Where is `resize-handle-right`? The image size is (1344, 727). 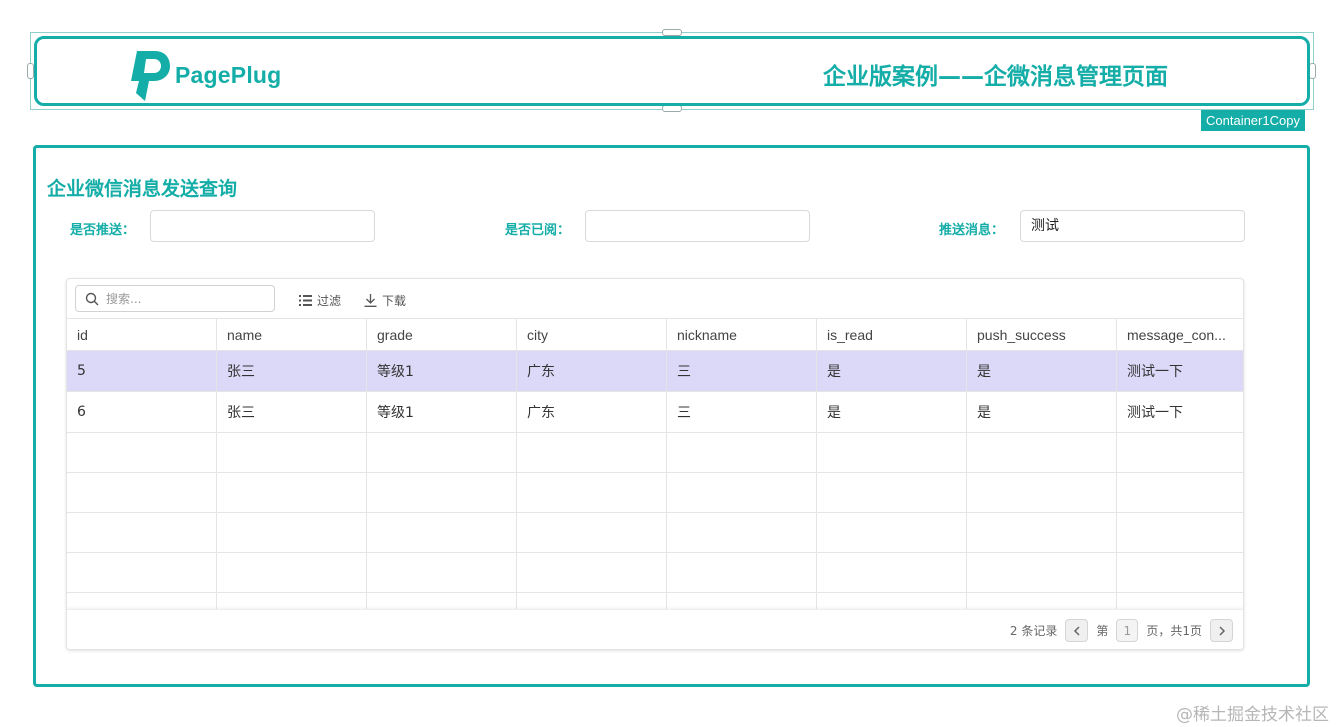
resize-handle-right is located at coordinates (1312, 71).